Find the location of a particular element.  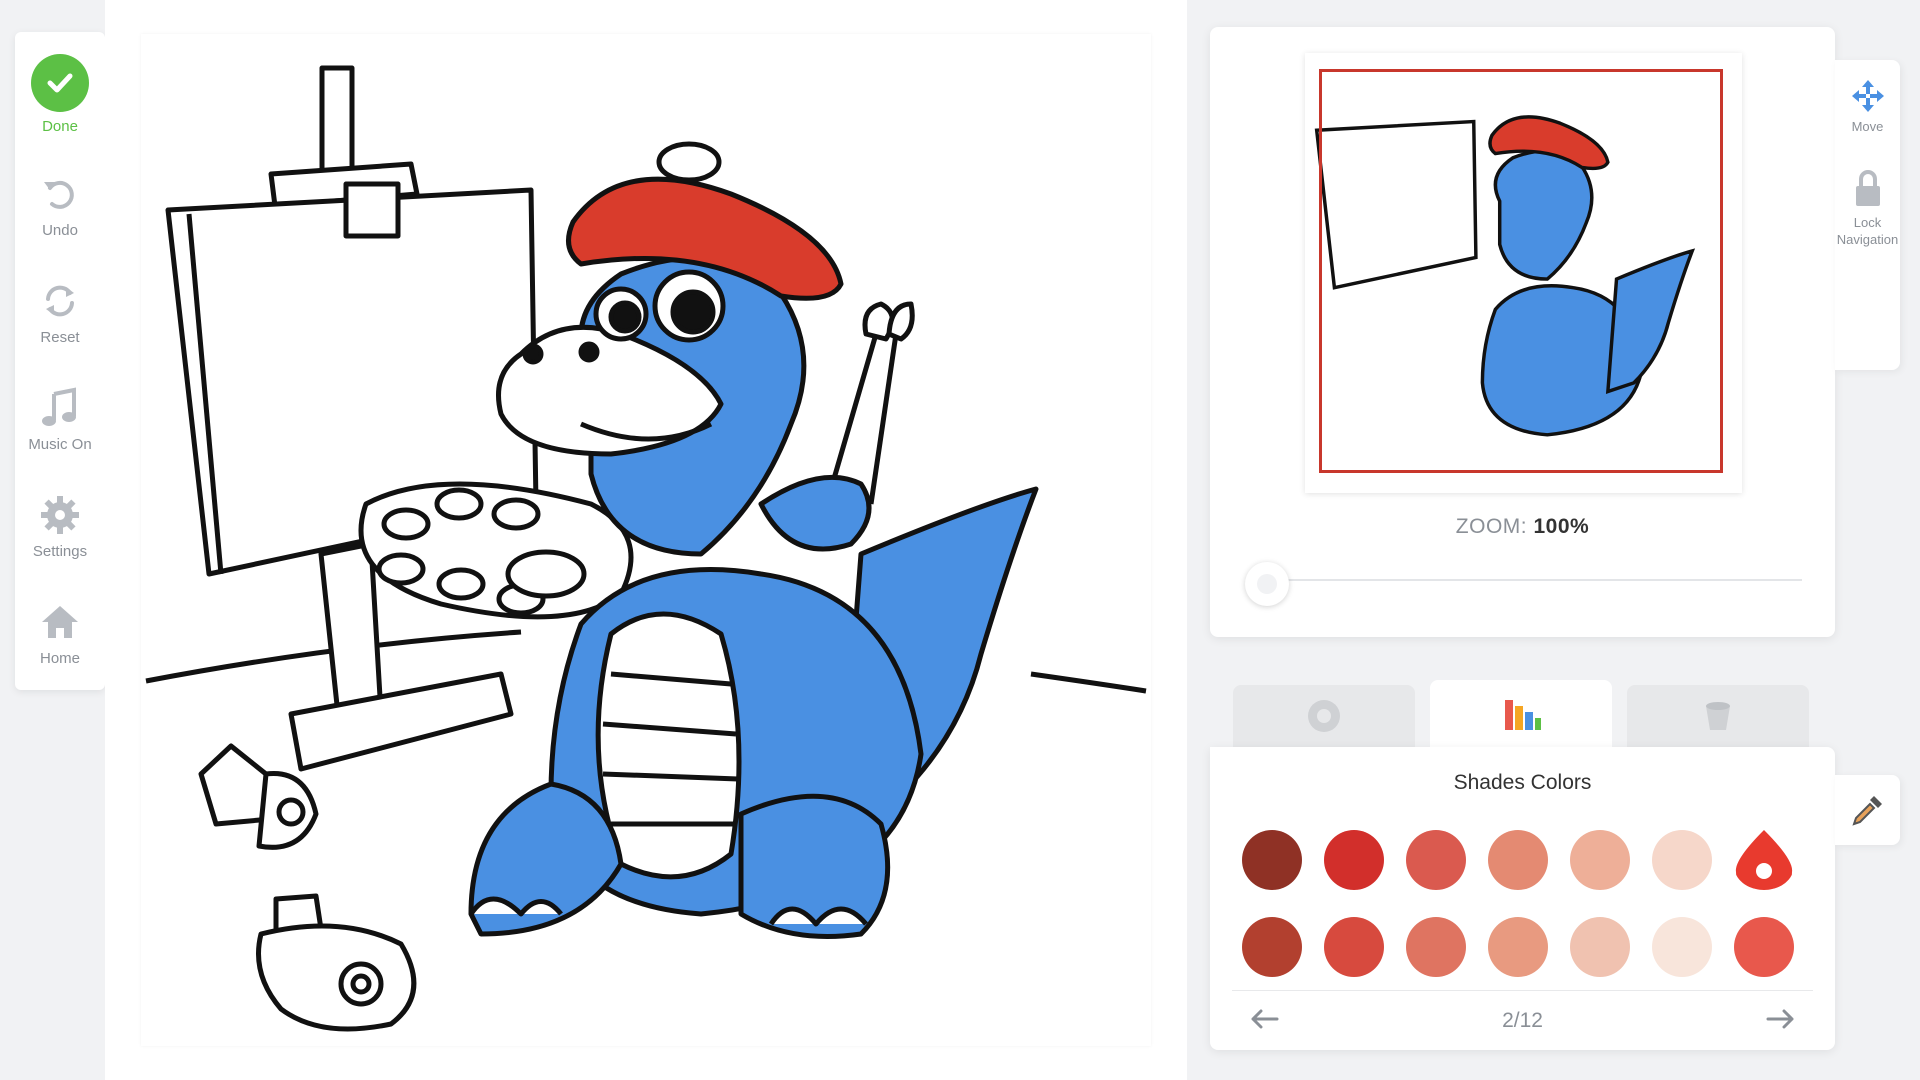

home-label: Home is located at coordinates (59, 658).